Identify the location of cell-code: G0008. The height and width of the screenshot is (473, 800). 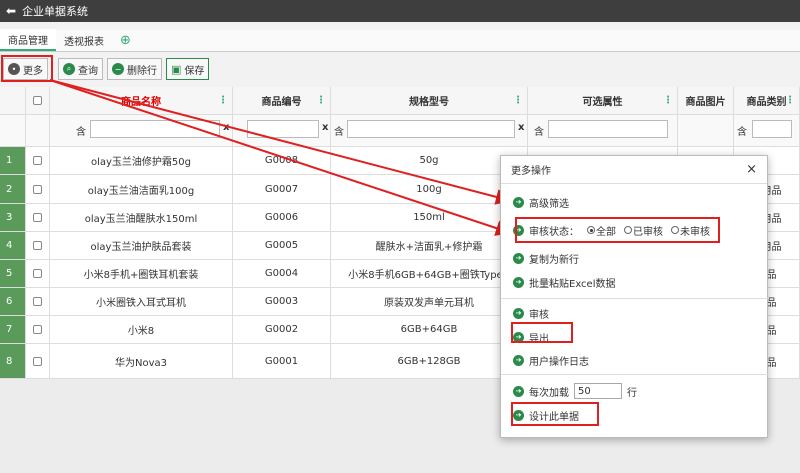
(282, 160).